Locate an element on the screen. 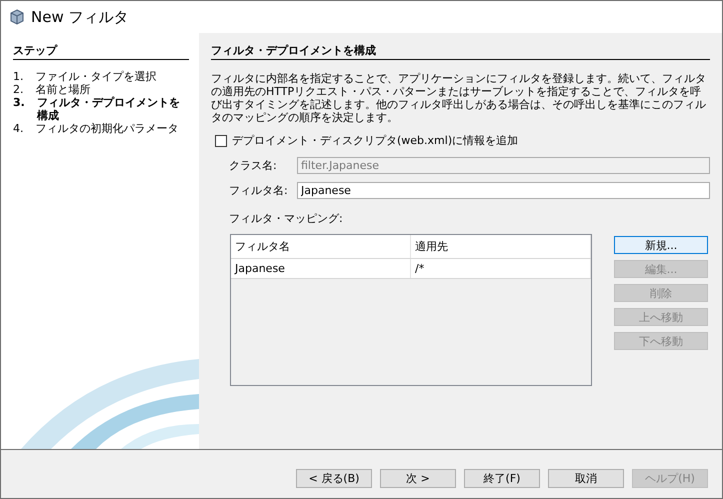  deployment-checkbox is located at coordinates (221, 140).